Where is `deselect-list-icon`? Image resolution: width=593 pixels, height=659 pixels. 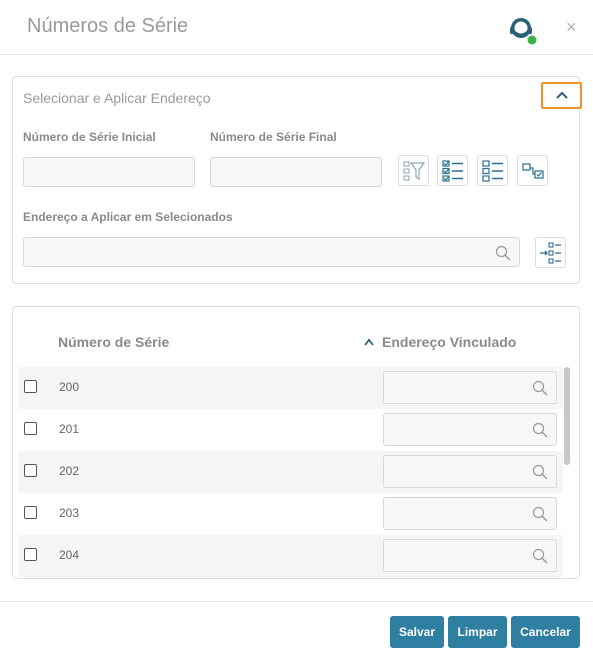
deselect-list-icon is located at coordinates (492, 171).